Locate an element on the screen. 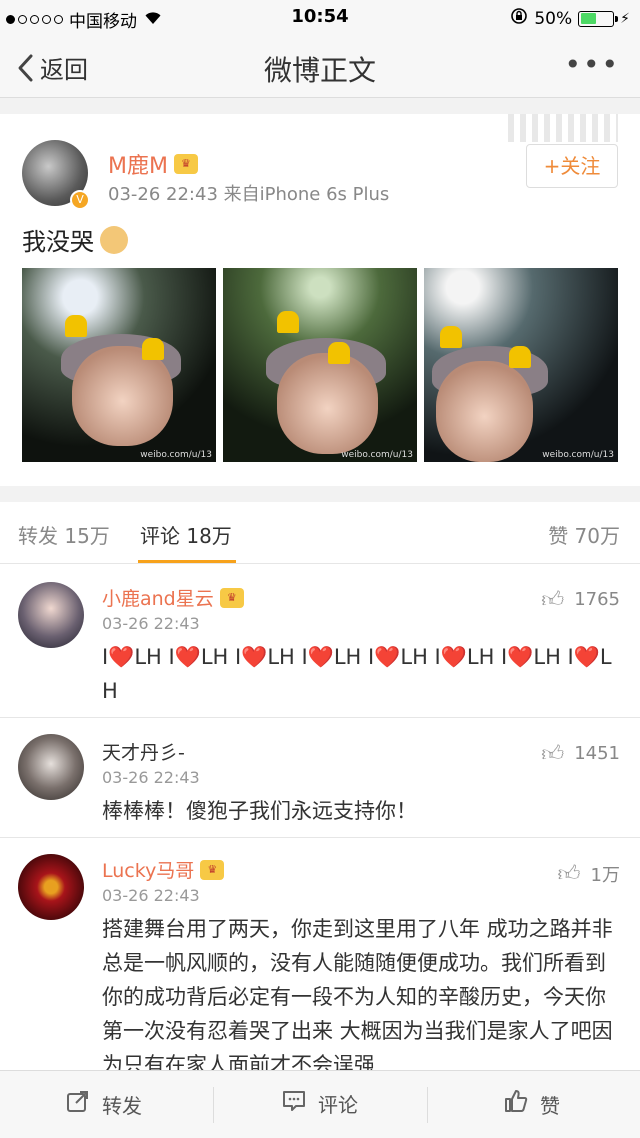 The width and height of the screenshot is (640, 1138). comment-body: 棒棒棒！傻狍子我们永远支持你！ is located at coordinates (259, 811).